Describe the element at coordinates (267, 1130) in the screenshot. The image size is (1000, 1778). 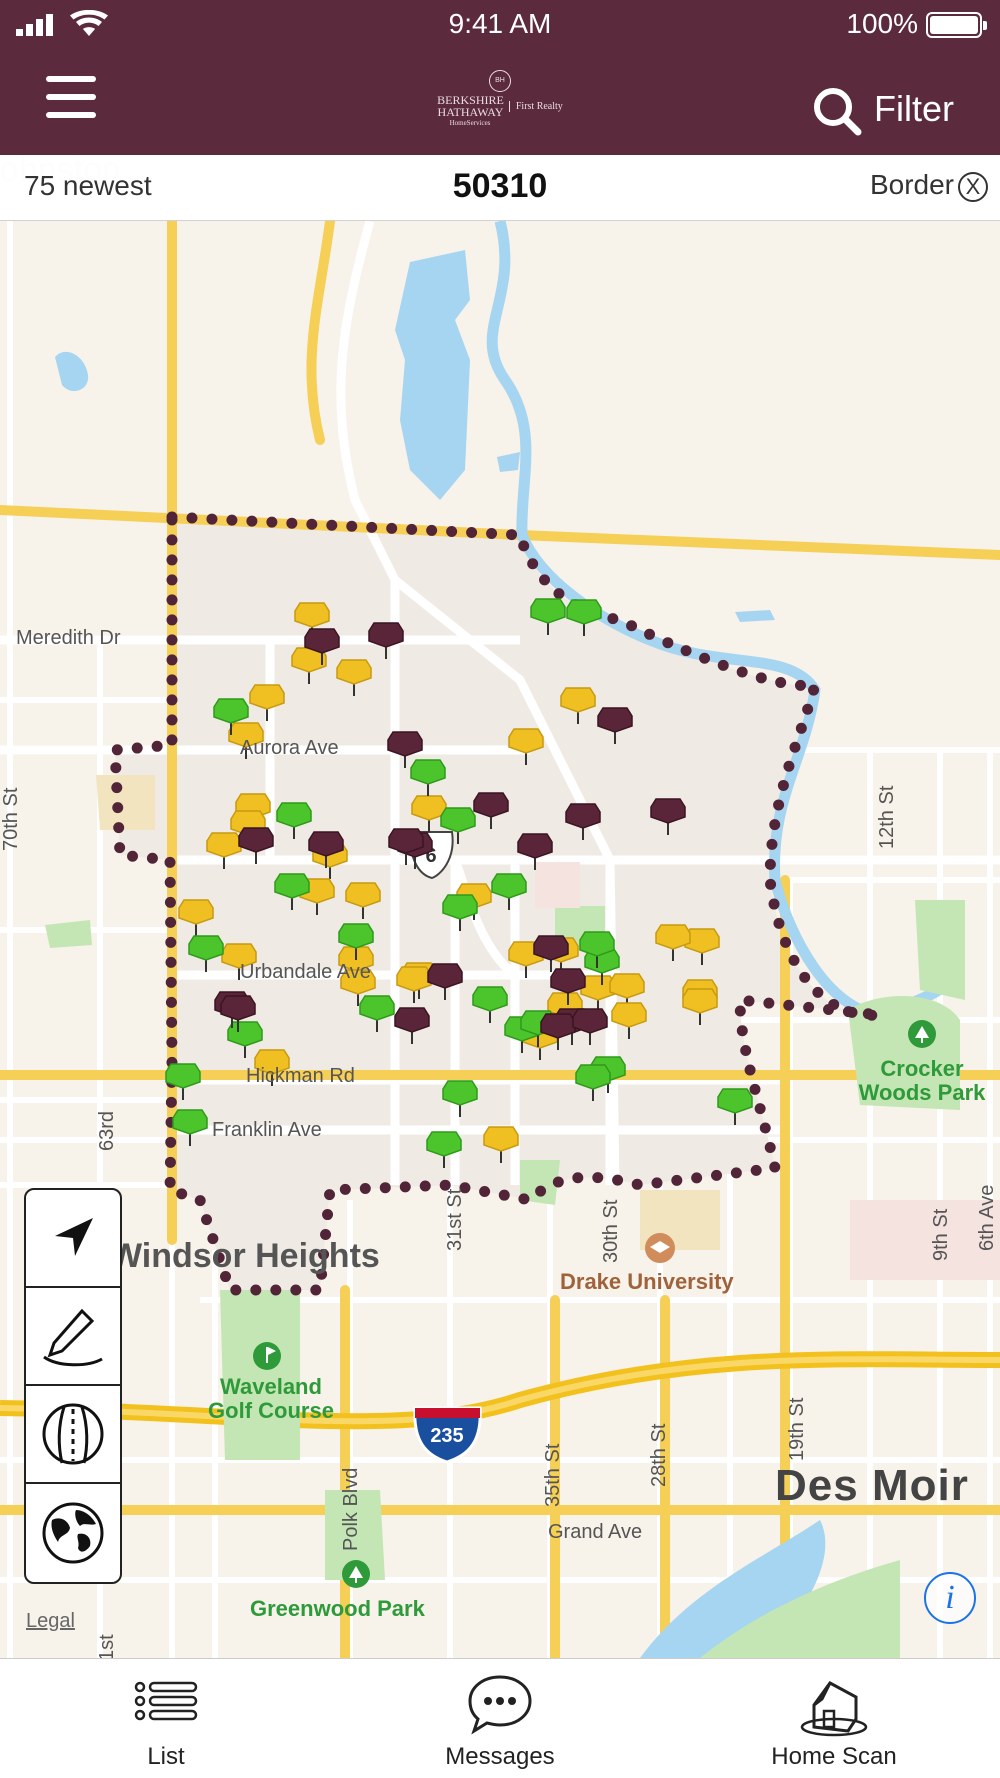
I see `street-label: Franklin Ave` at that location.